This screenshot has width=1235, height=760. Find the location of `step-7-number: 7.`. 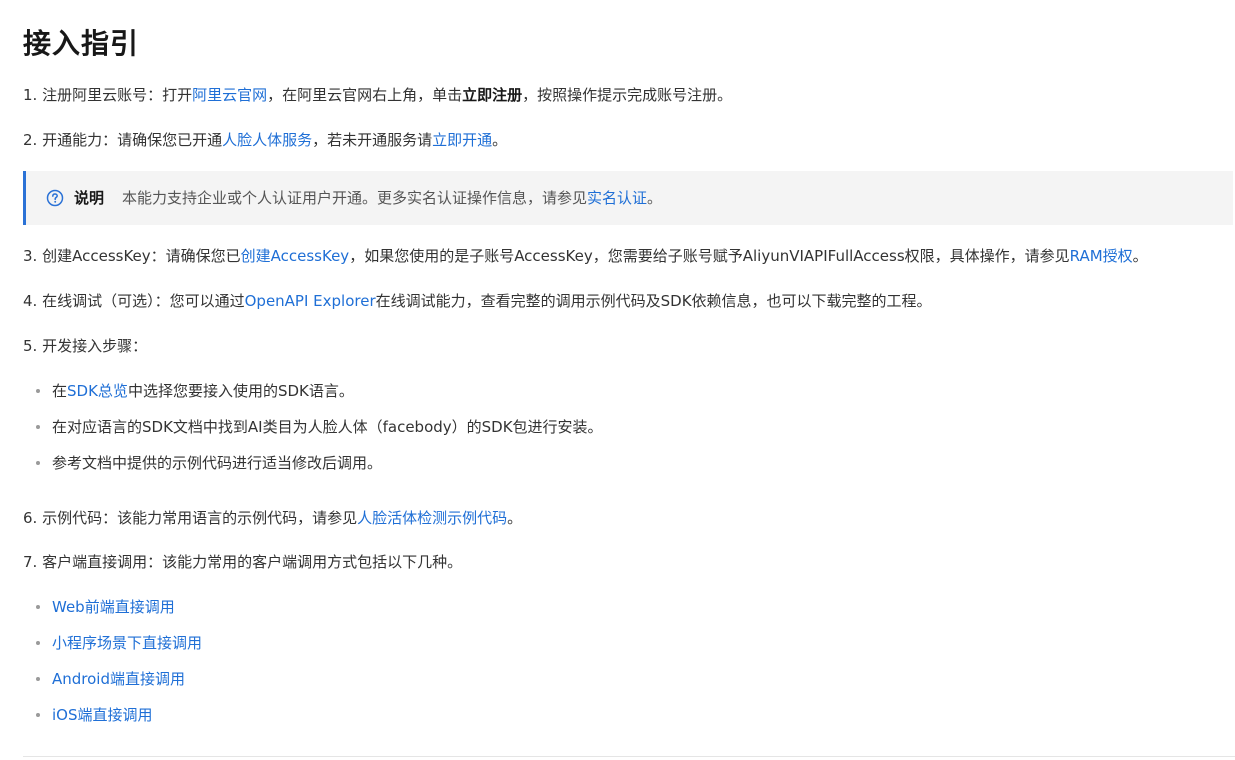

step-7-number: 7. is located at coordinates (30, 562).